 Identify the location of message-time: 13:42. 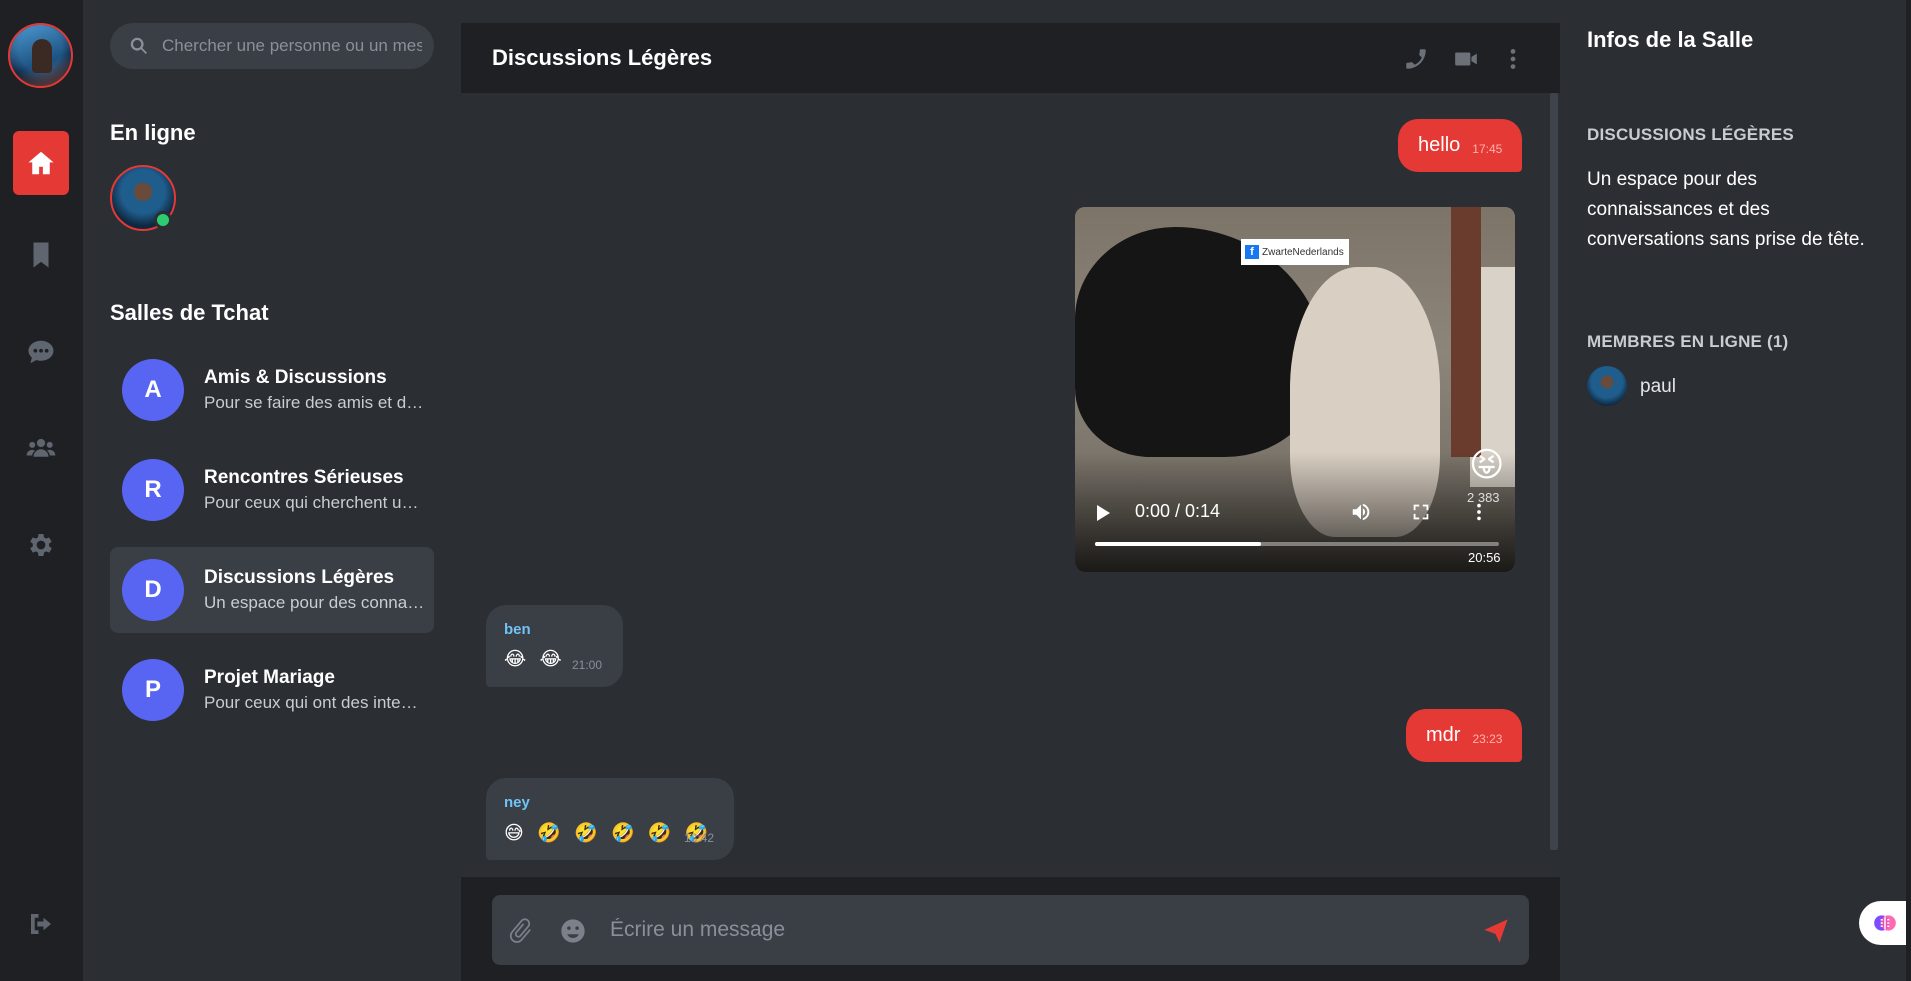
(699, 838).